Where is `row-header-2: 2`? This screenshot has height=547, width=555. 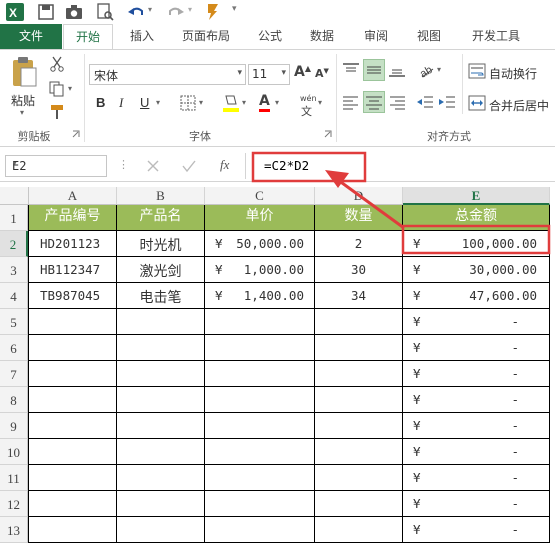
row-header-2: 2 is located at coordinates (14, 244).